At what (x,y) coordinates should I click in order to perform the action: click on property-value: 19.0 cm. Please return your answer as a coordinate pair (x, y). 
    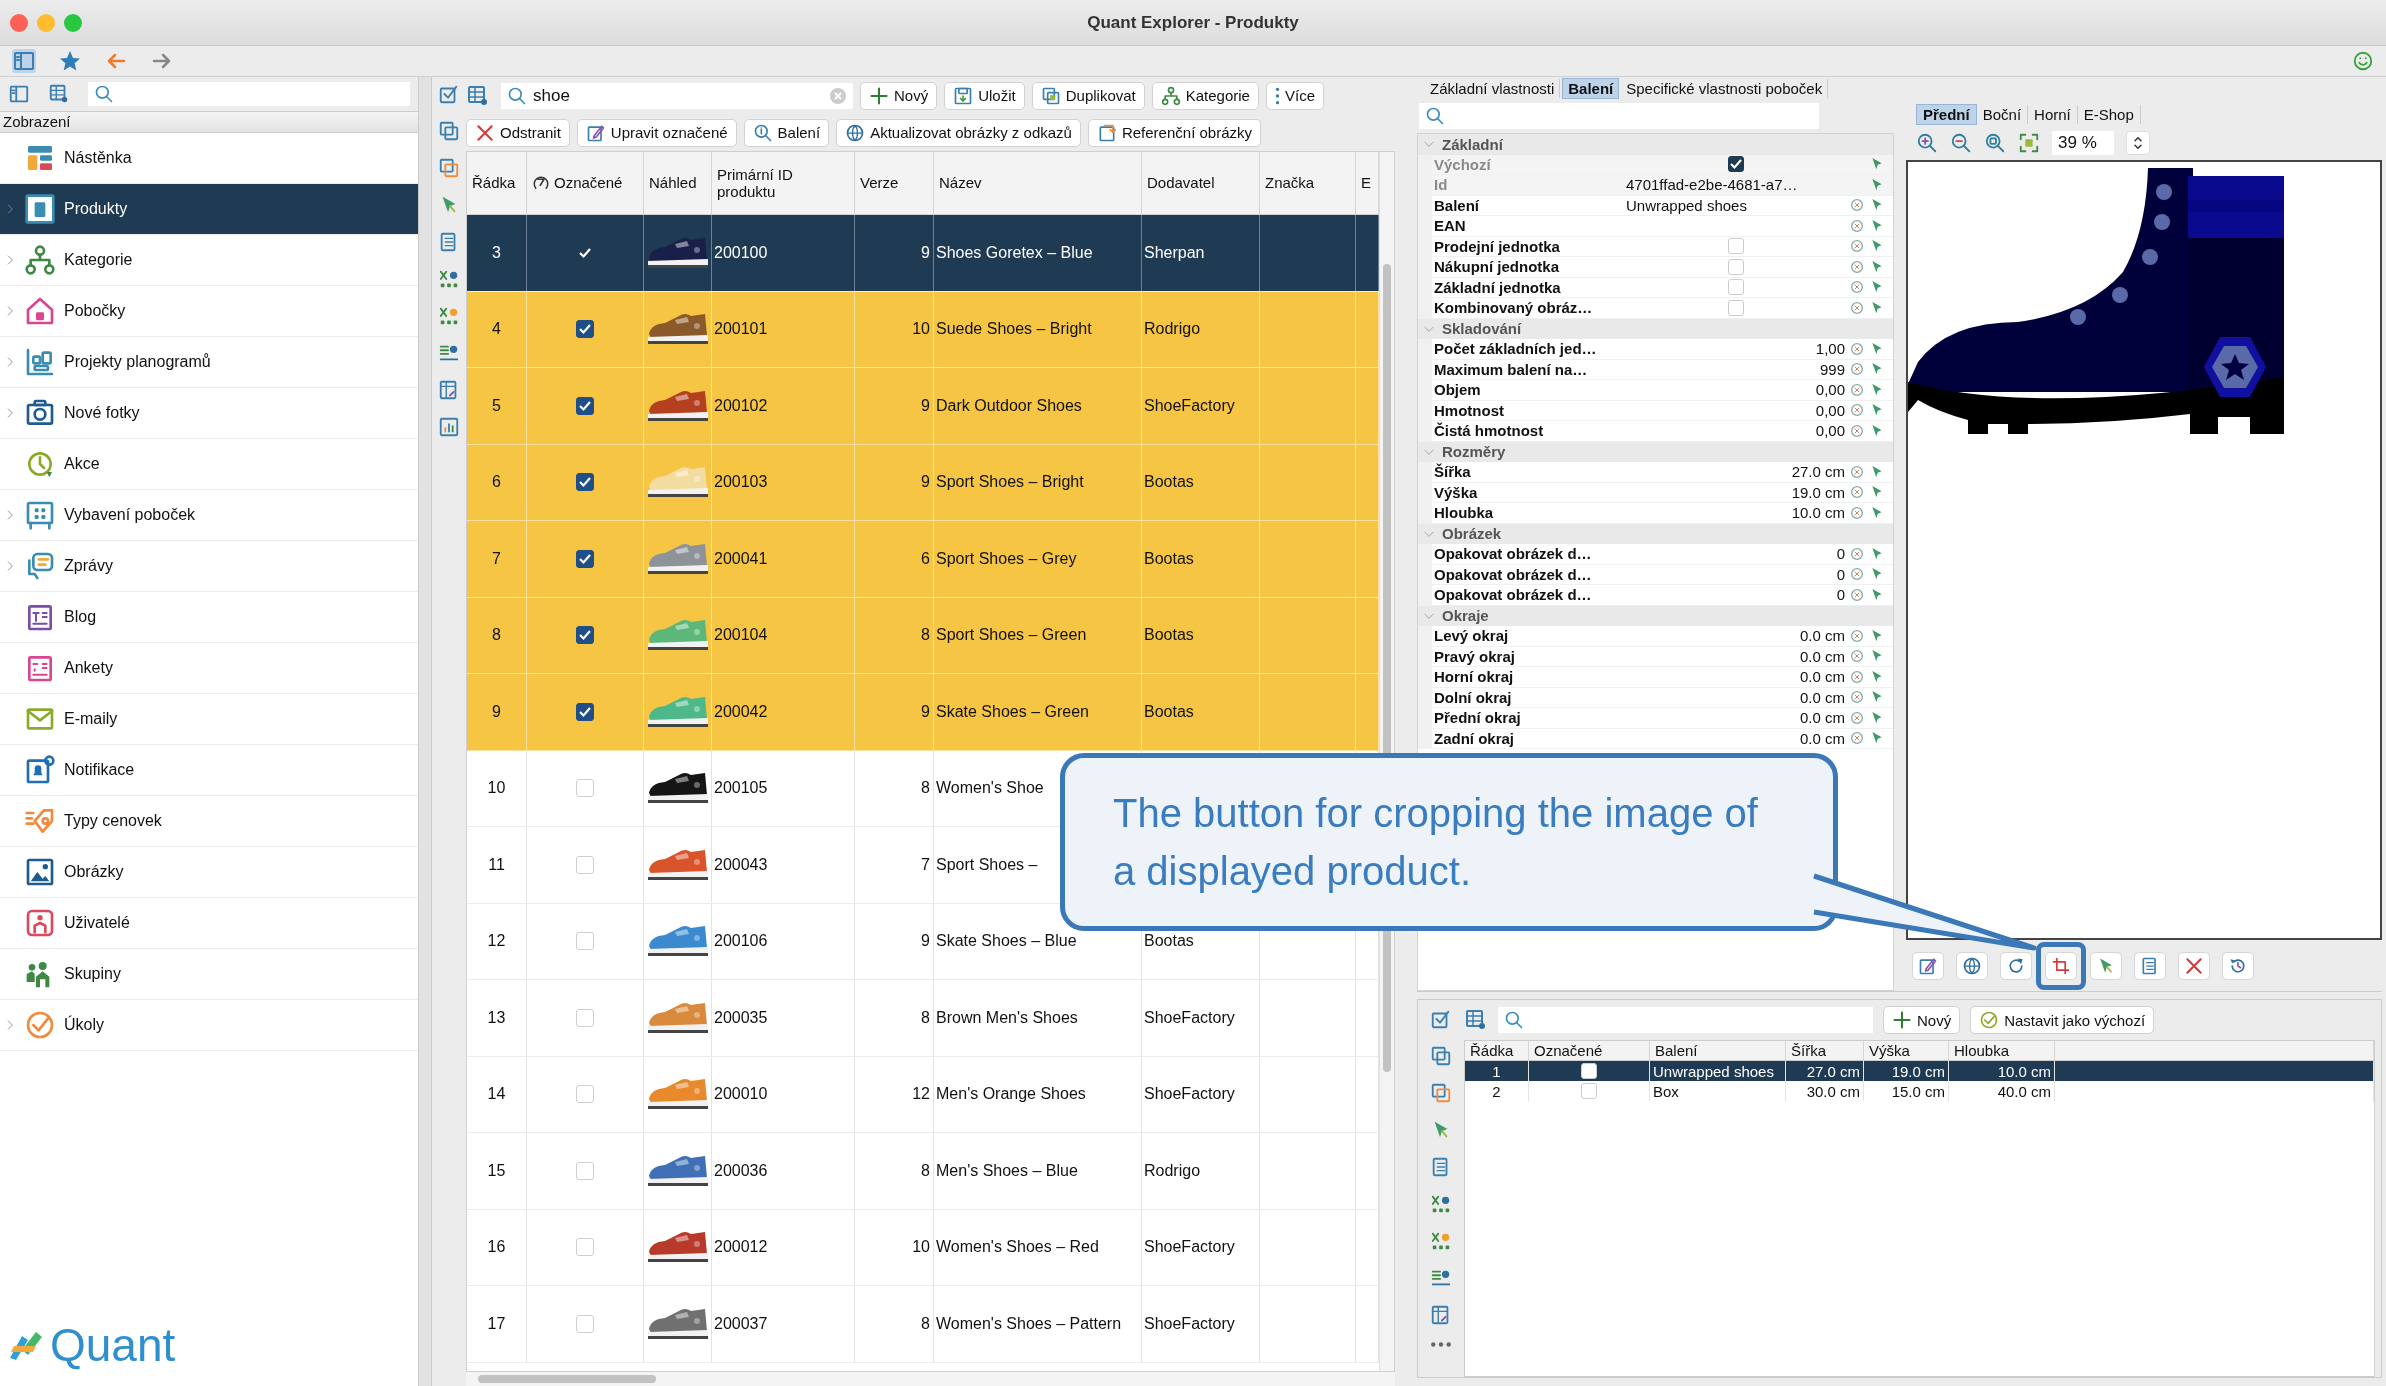
    Looking at the image, I should click on (1818, 492).